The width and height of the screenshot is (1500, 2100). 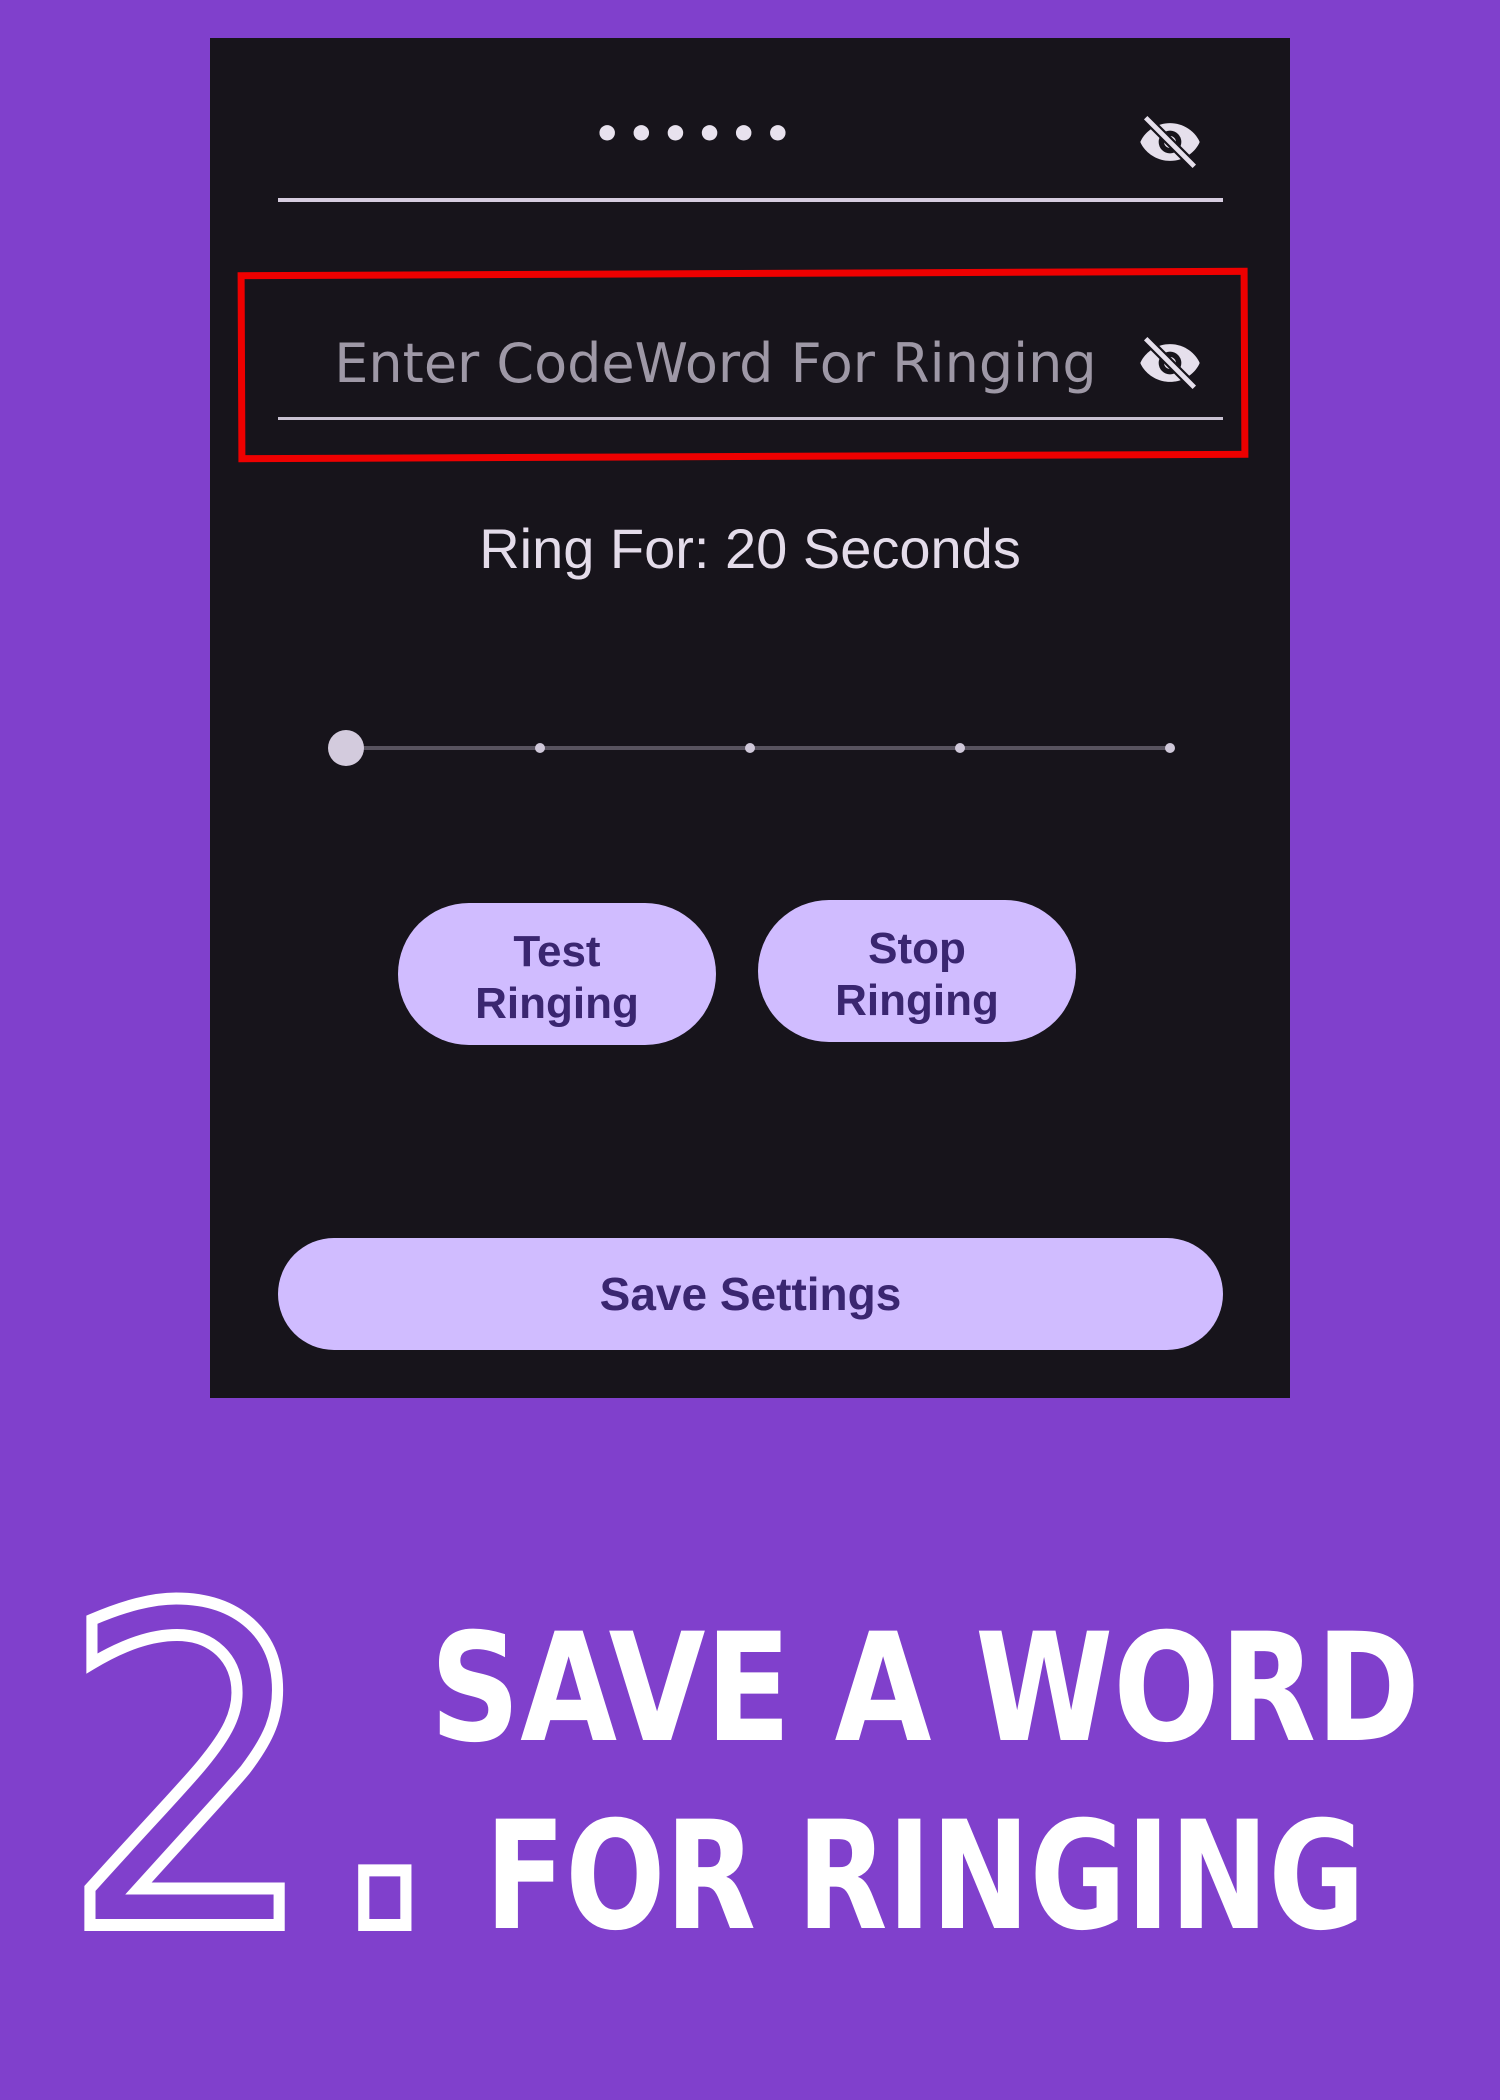 What do you see at coordinates (743, 365) in the screenshot?
I see `highlight-box` at bounding box center [743, 365].